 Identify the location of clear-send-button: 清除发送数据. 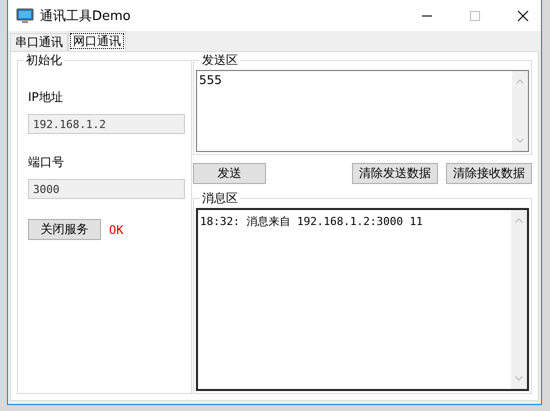
(395, 173).